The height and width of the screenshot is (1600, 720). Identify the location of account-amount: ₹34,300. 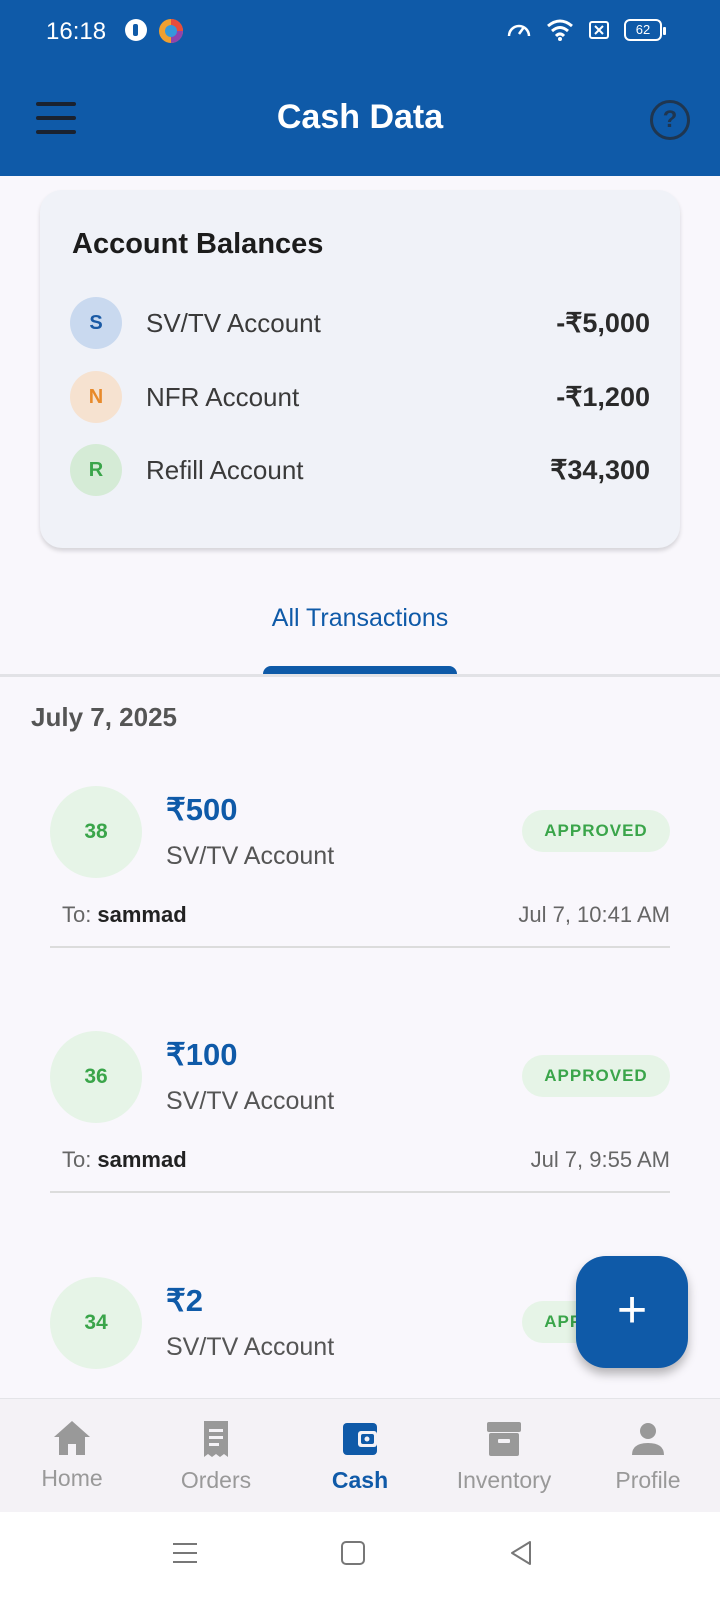
(600, 469).